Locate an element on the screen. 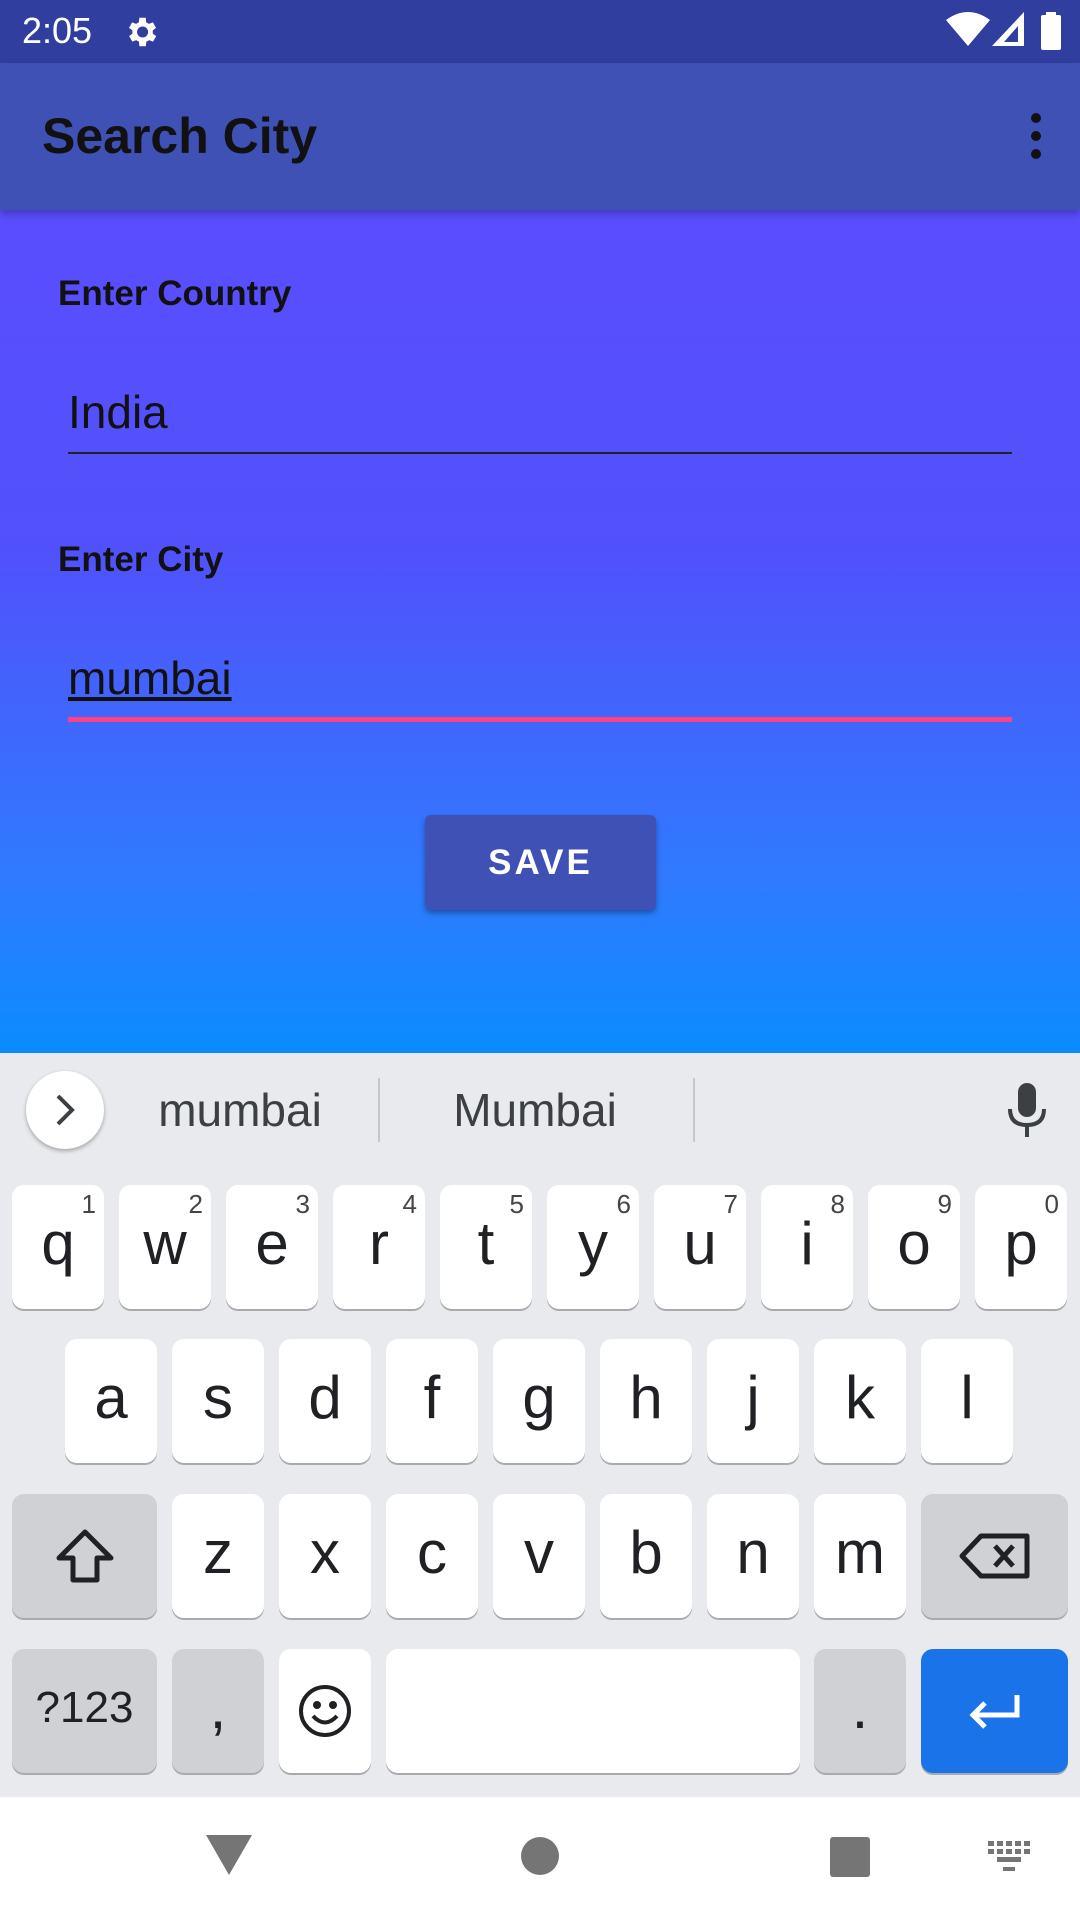  key-e: e3 is located at coordinates (272, 1247).